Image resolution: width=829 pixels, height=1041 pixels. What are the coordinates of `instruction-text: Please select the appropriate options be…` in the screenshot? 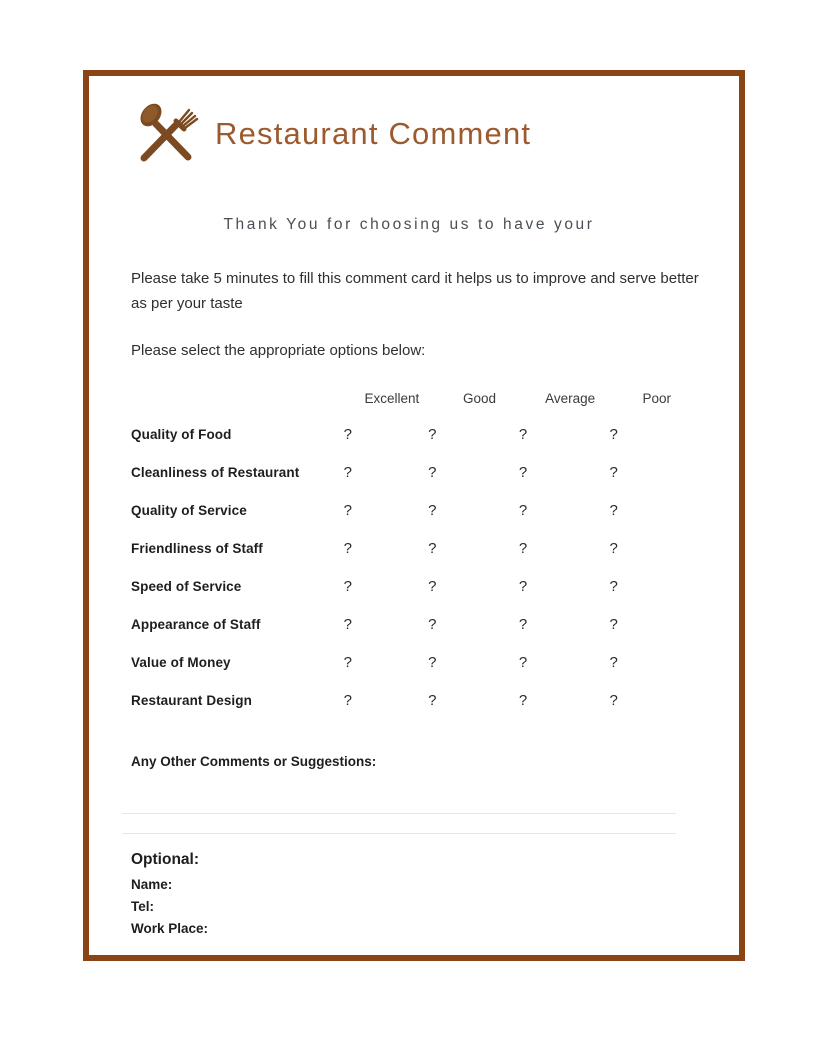 It's located at (278, 350).